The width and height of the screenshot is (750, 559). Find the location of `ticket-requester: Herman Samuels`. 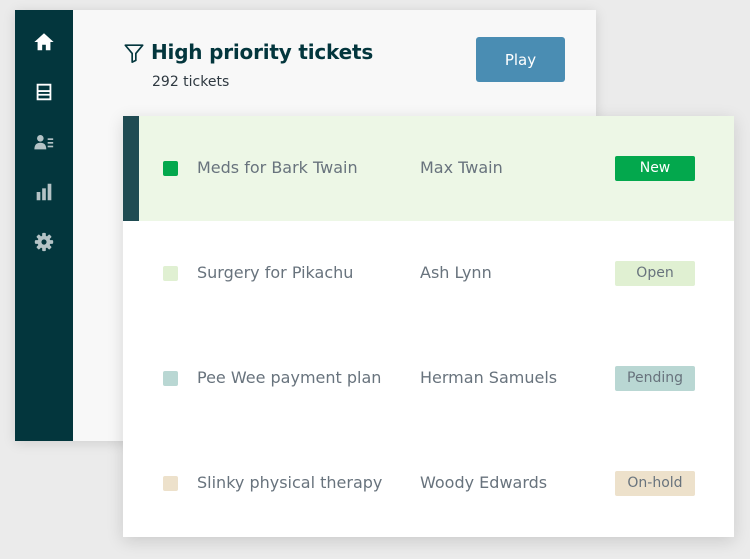

ticket-requester: Herman Samuels is located at coordinates (489, 377).